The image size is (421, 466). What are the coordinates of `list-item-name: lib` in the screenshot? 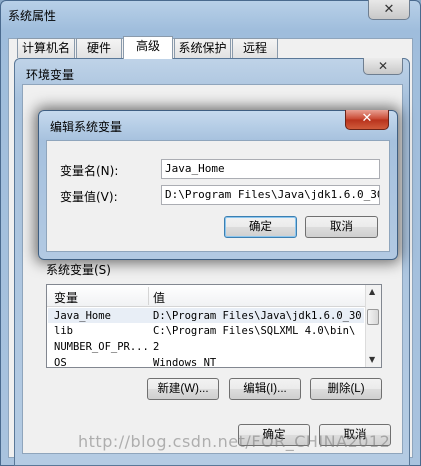 It's located at (63, 331).